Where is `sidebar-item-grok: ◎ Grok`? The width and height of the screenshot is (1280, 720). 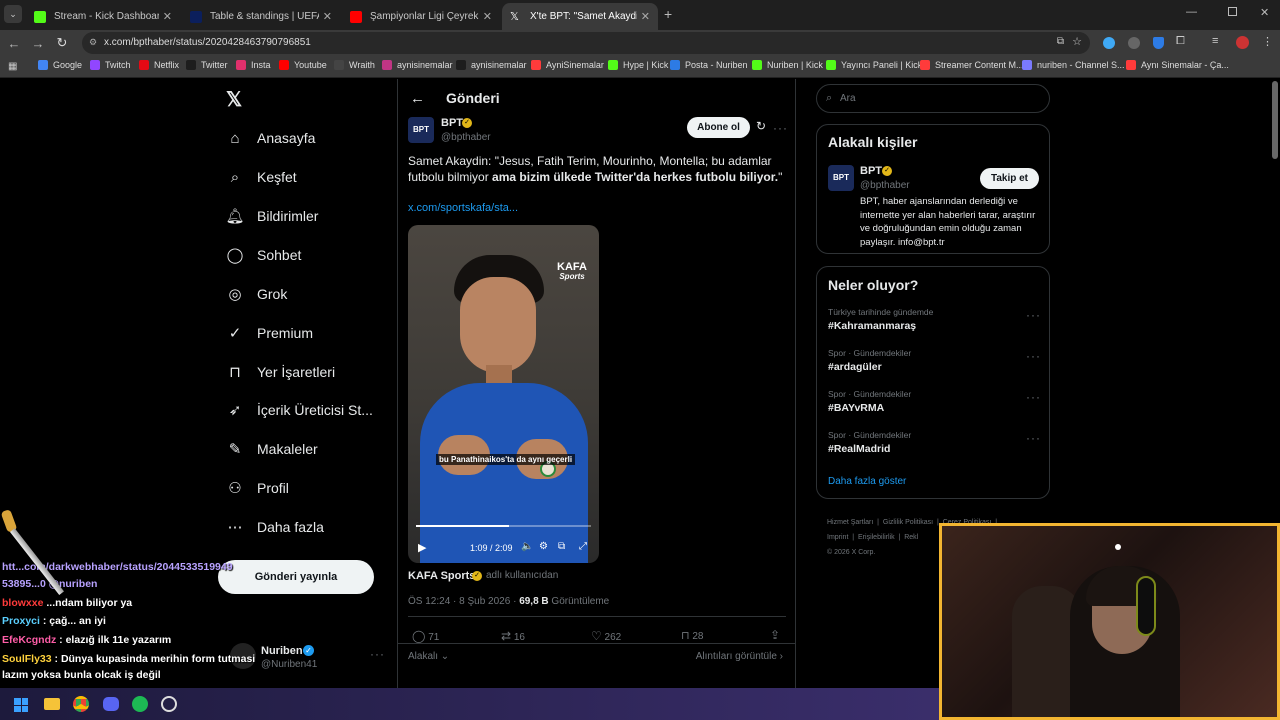
sidebar-item-grok: ◎ Grok is located at coordinates (256, 294).